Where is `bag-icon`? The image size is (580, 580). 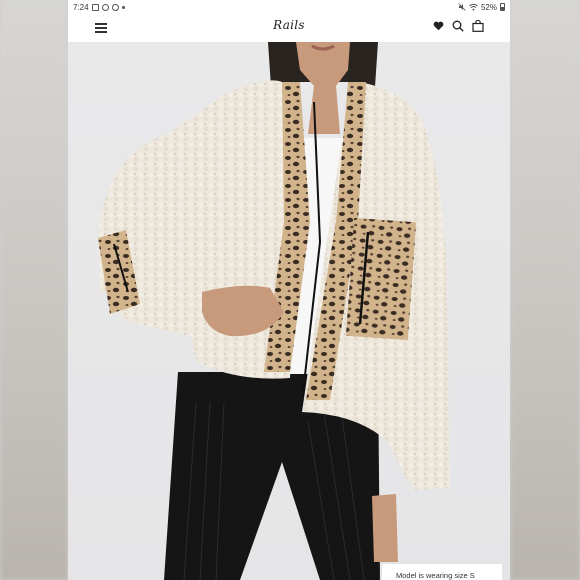
bag-icon is located at coordinates (478, 26).